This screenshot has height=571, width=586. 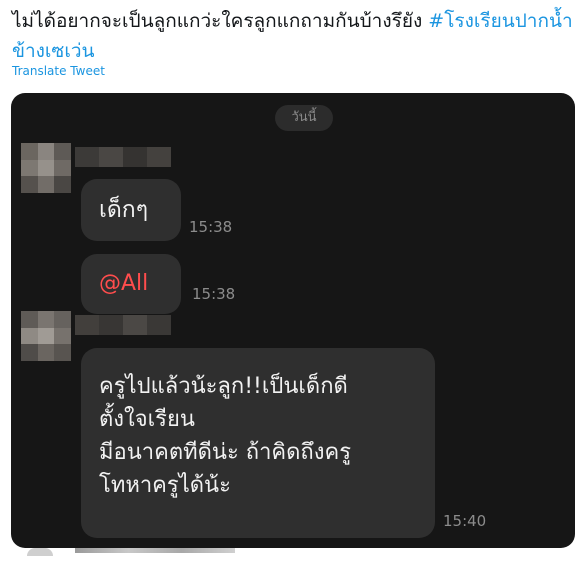 What do you see at coordinates (155, 550) in the screenshot?
I see `blurred-reply-header` at bounding box center [155, 550].